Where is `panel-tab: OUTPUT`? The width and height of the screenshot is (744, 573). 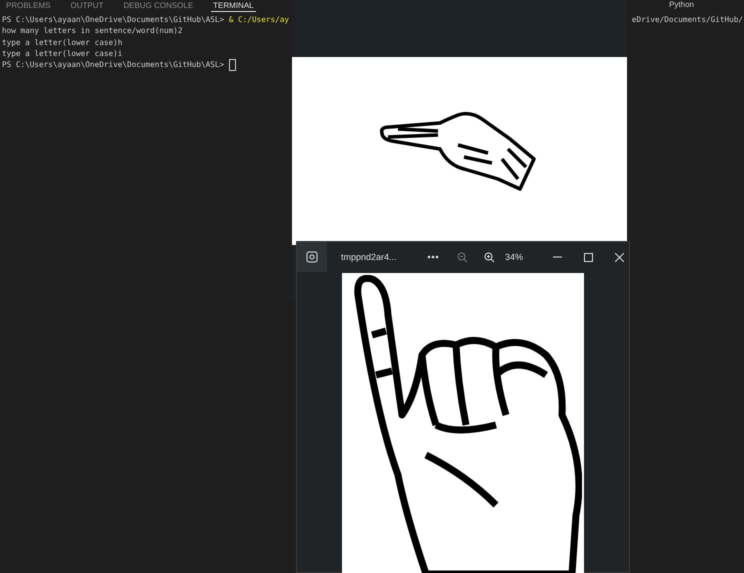 panel-tab: OUTPUT is located at coordinates (87, 6).